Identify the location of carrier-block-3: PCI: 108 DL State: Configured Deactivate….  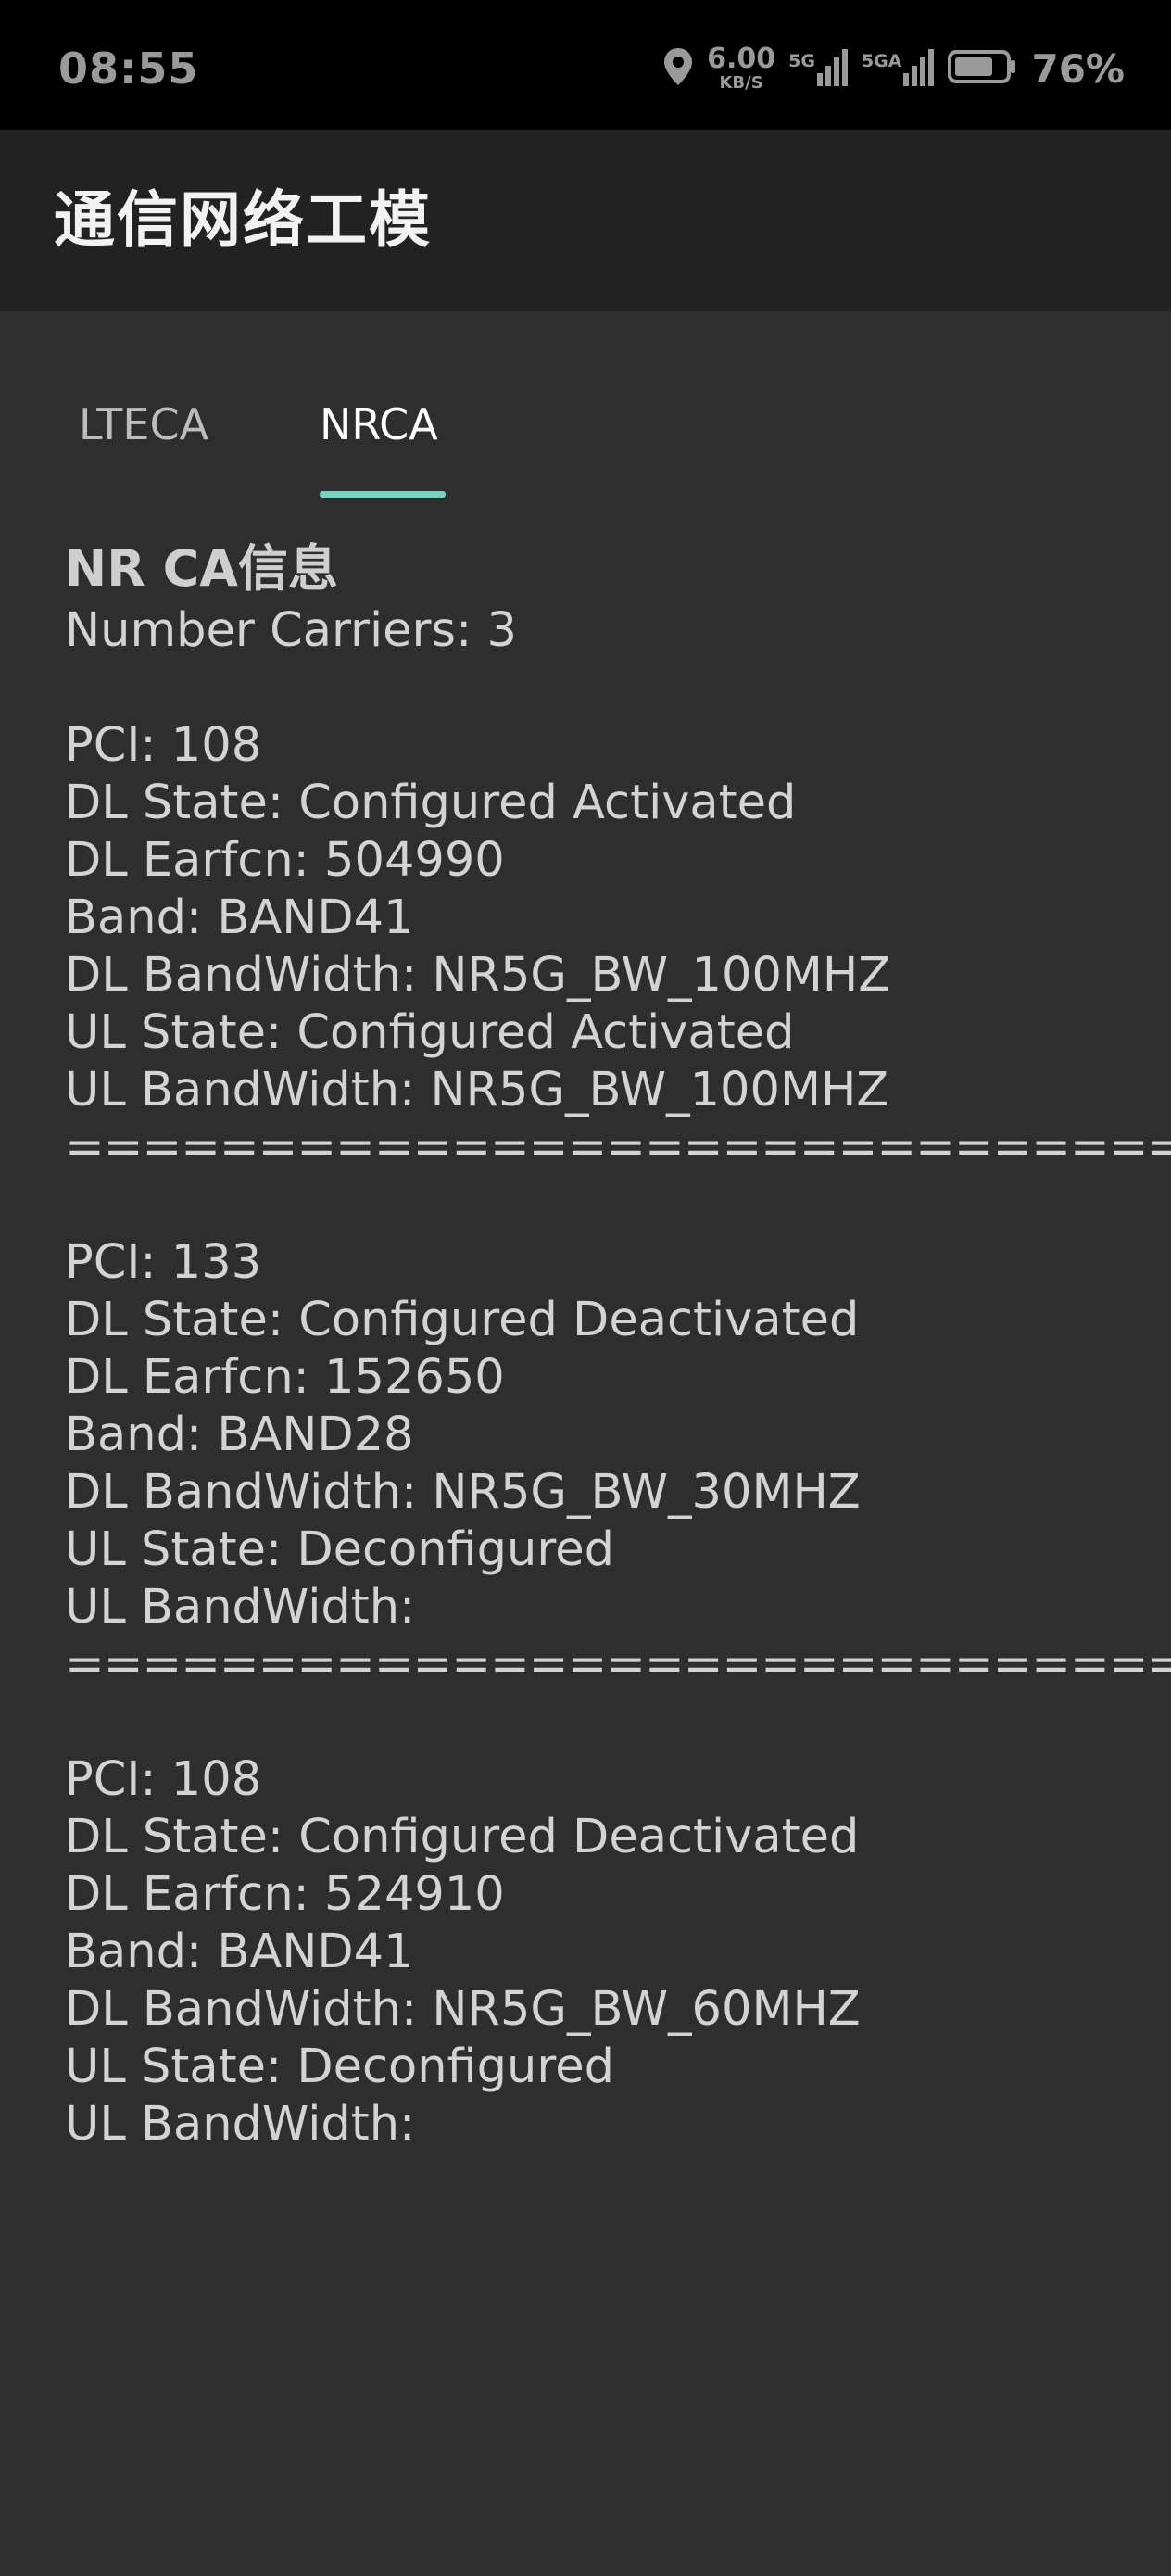
(597, 1952).